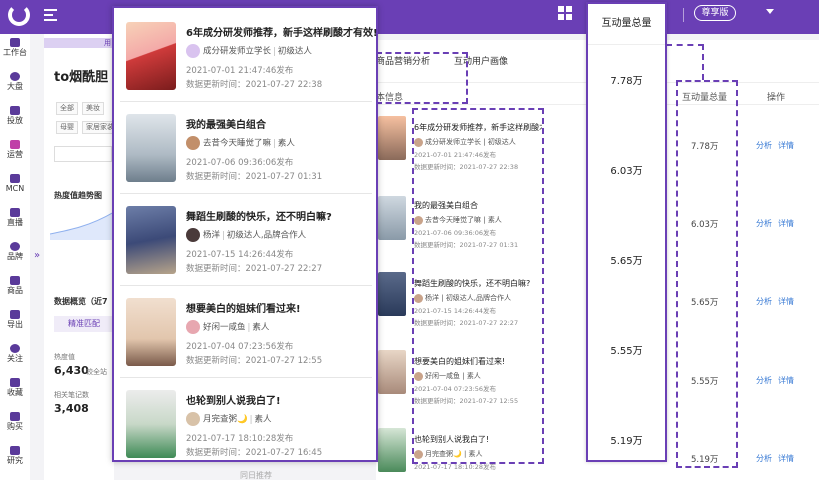 This screenshot has height=480, width=819. Describe the element at coordinates (243, 307) in the screenshot. I see `note-title: 想要美白的姐妹们看过来!` at that location.